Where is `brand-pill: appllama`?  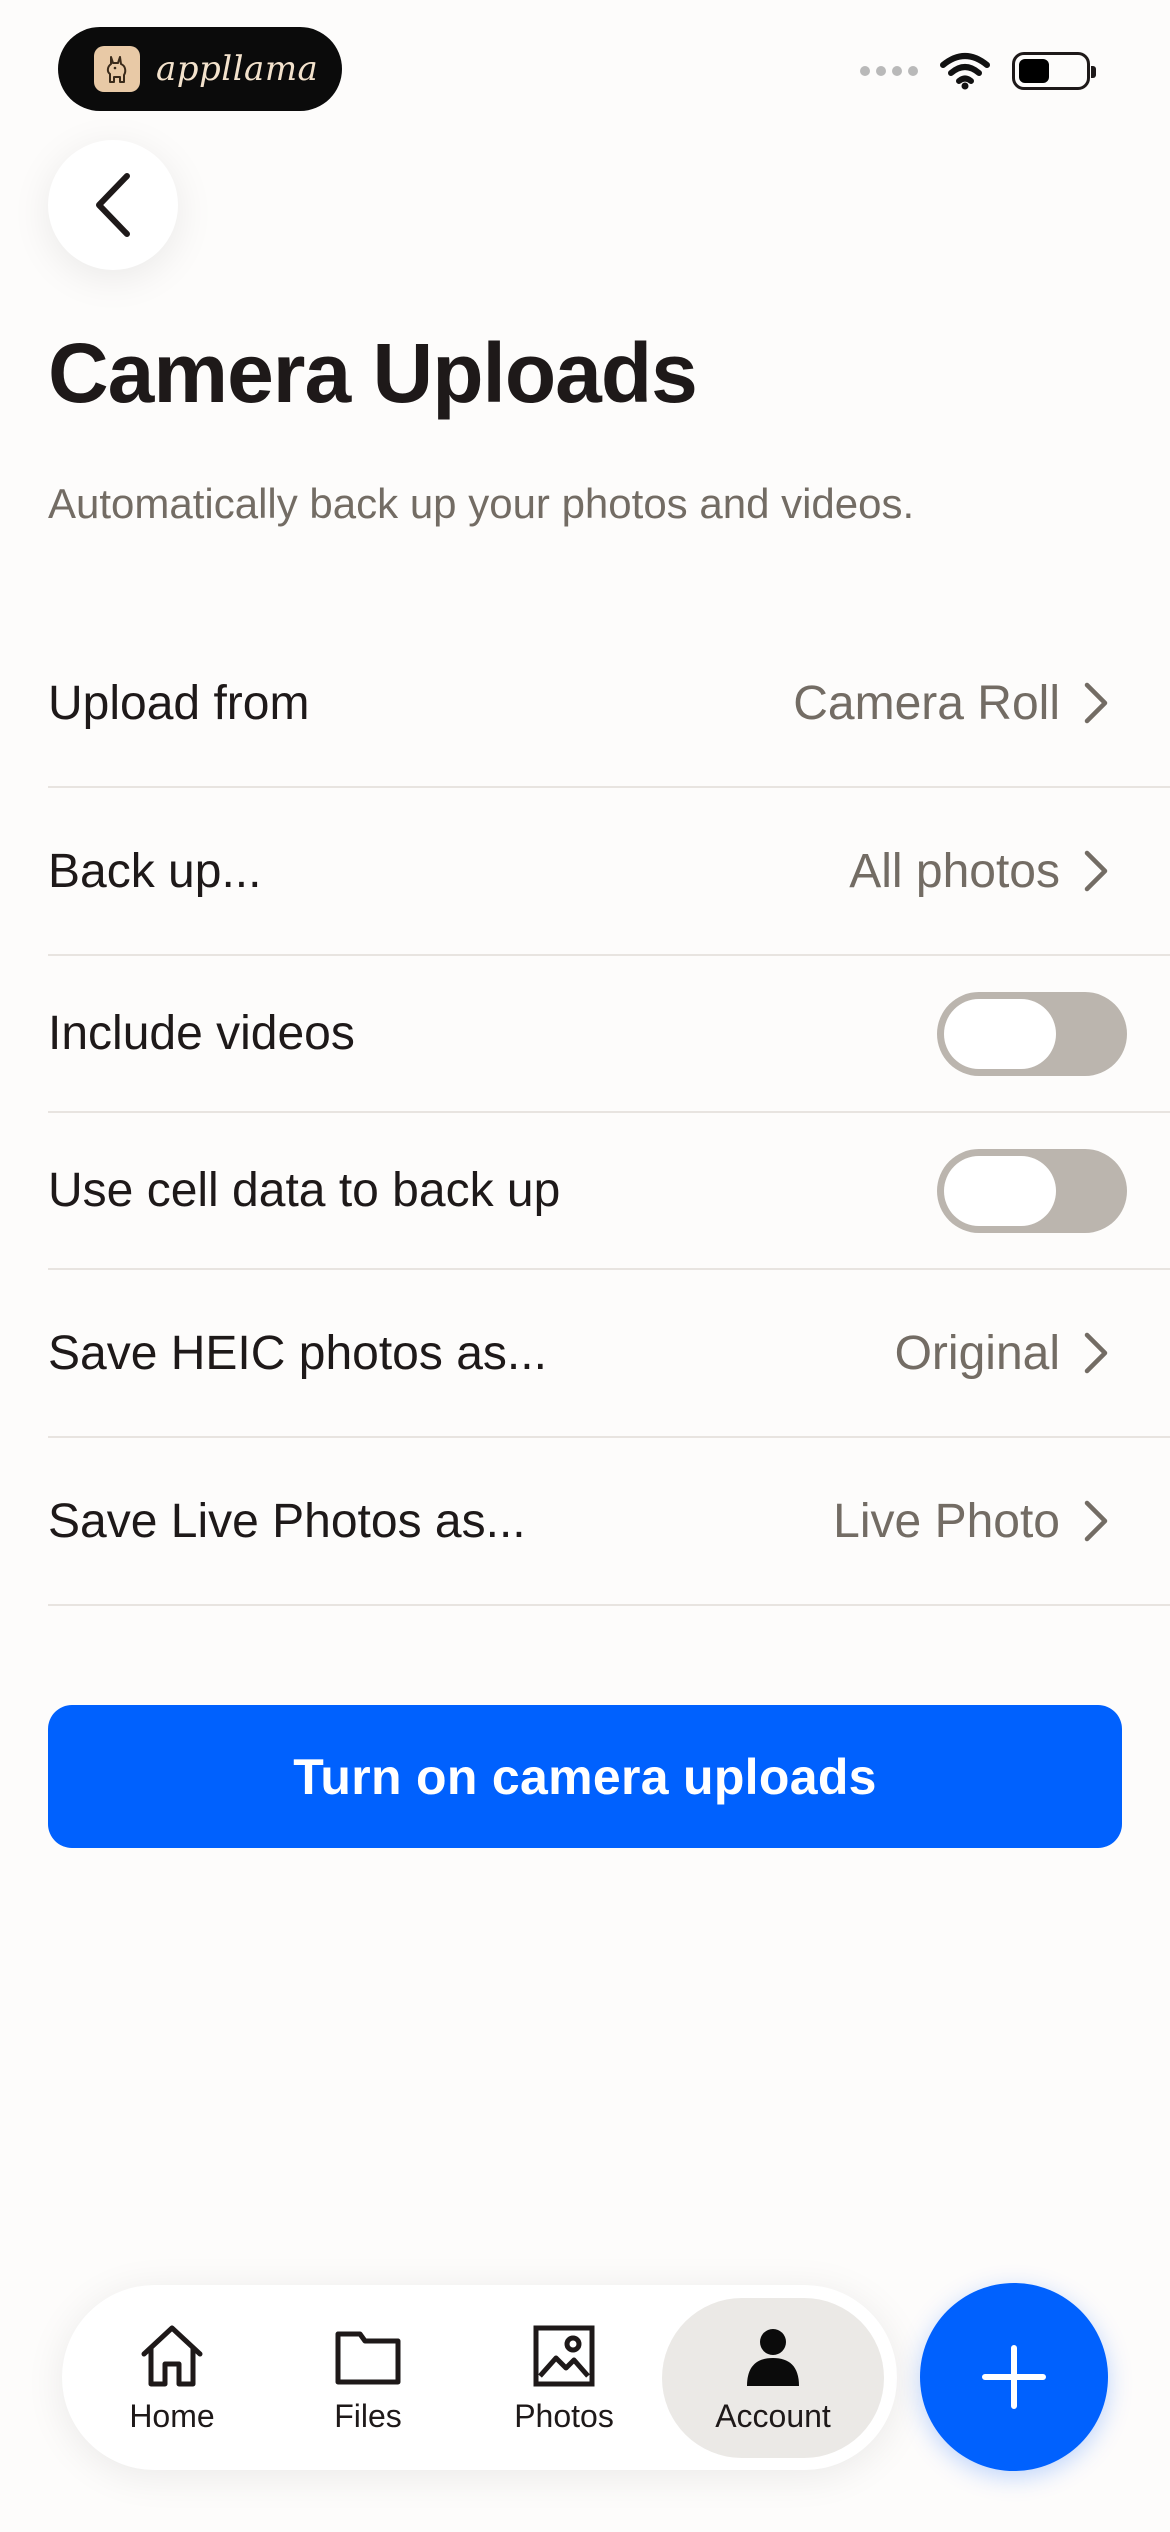
brand-pill: appllama is located at coordinates (200, 69).